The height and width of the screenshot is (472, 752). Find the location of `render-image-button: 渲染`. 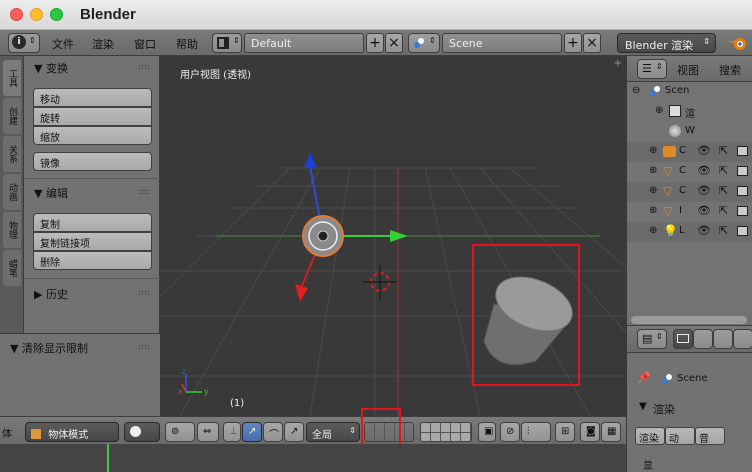

render-image-button: 渲染 is located at coordinates (650, 436).